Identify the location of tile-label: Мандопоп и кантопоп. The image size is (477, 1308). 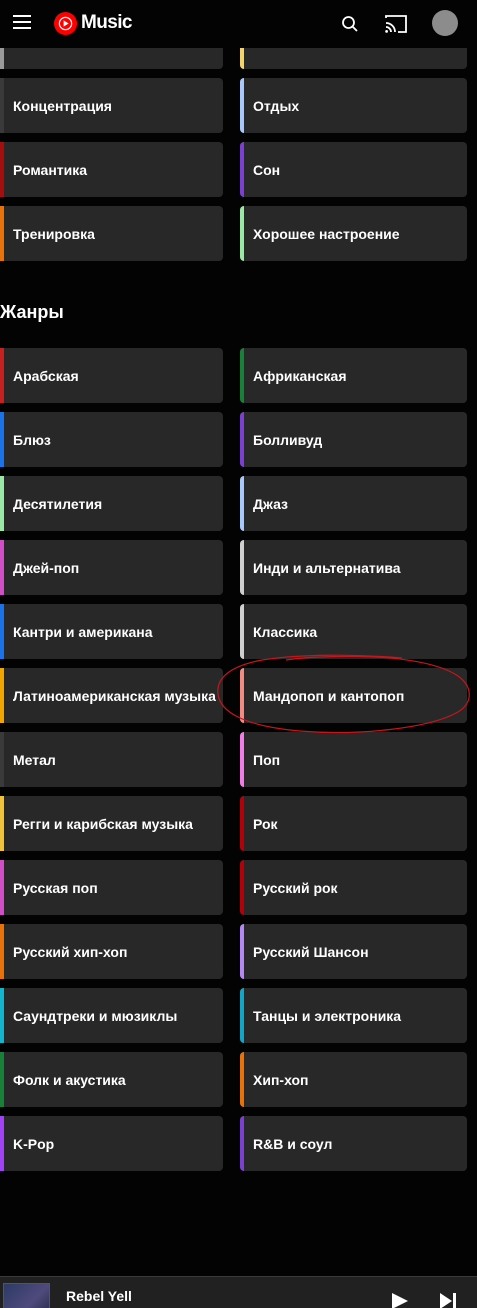
(329, 695).